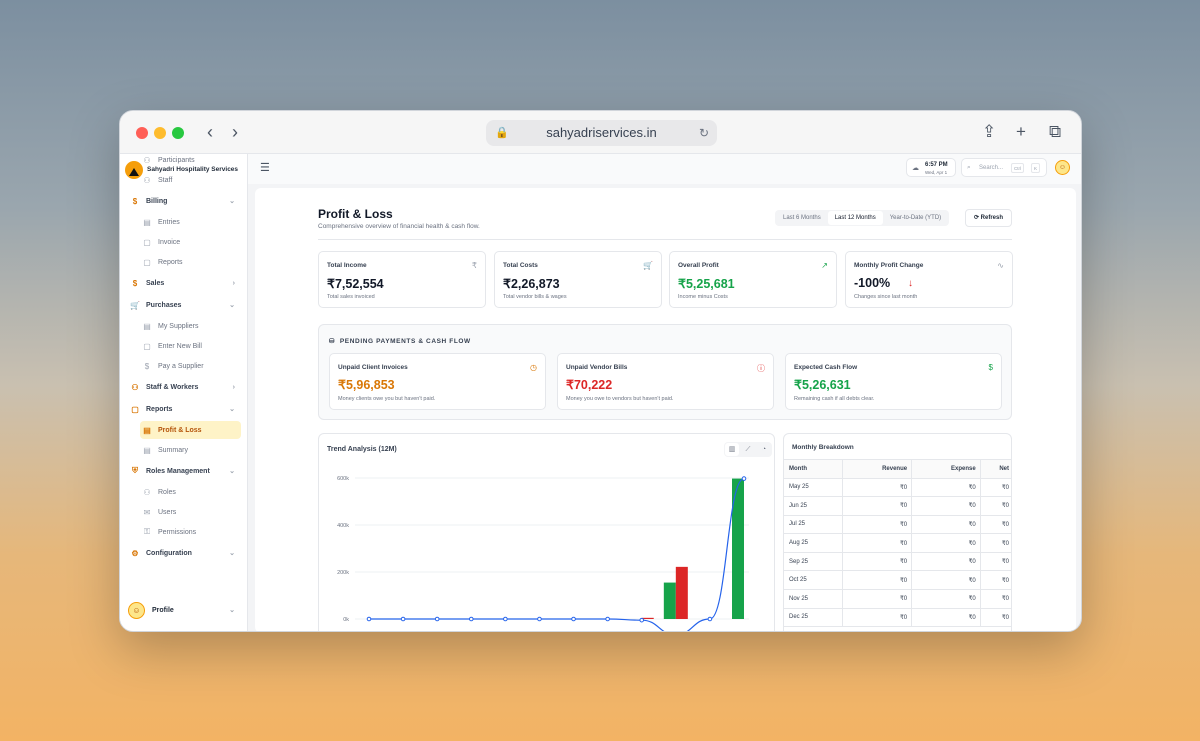 Image resolution: width=1200 pixels, height=741 pixels. What do you see at coordinates (147, 430) in the screenshot?
I see `profit-loss-icon: ▤` at bounding box center [147, 430].